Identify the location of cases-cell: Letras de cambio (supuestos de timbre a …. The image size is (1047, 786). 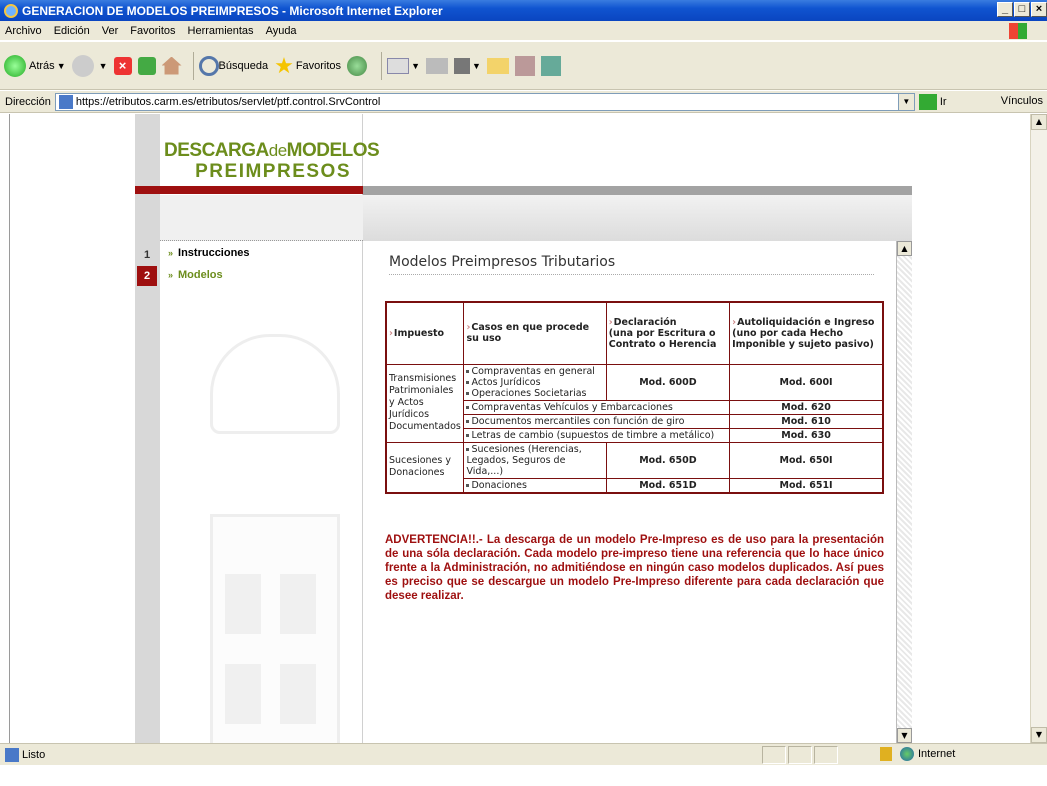
(597, 435).